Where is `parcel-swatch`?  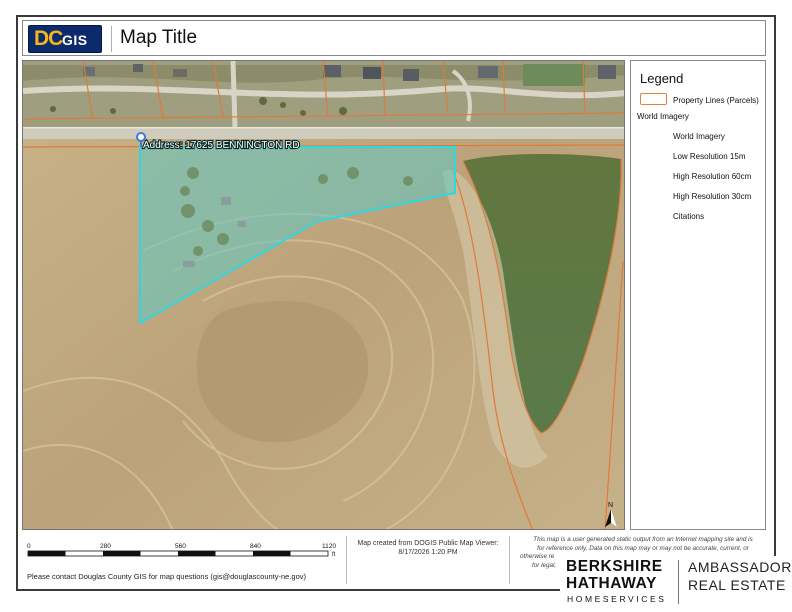
parcel-swatch is located at coordinates (653, 99).